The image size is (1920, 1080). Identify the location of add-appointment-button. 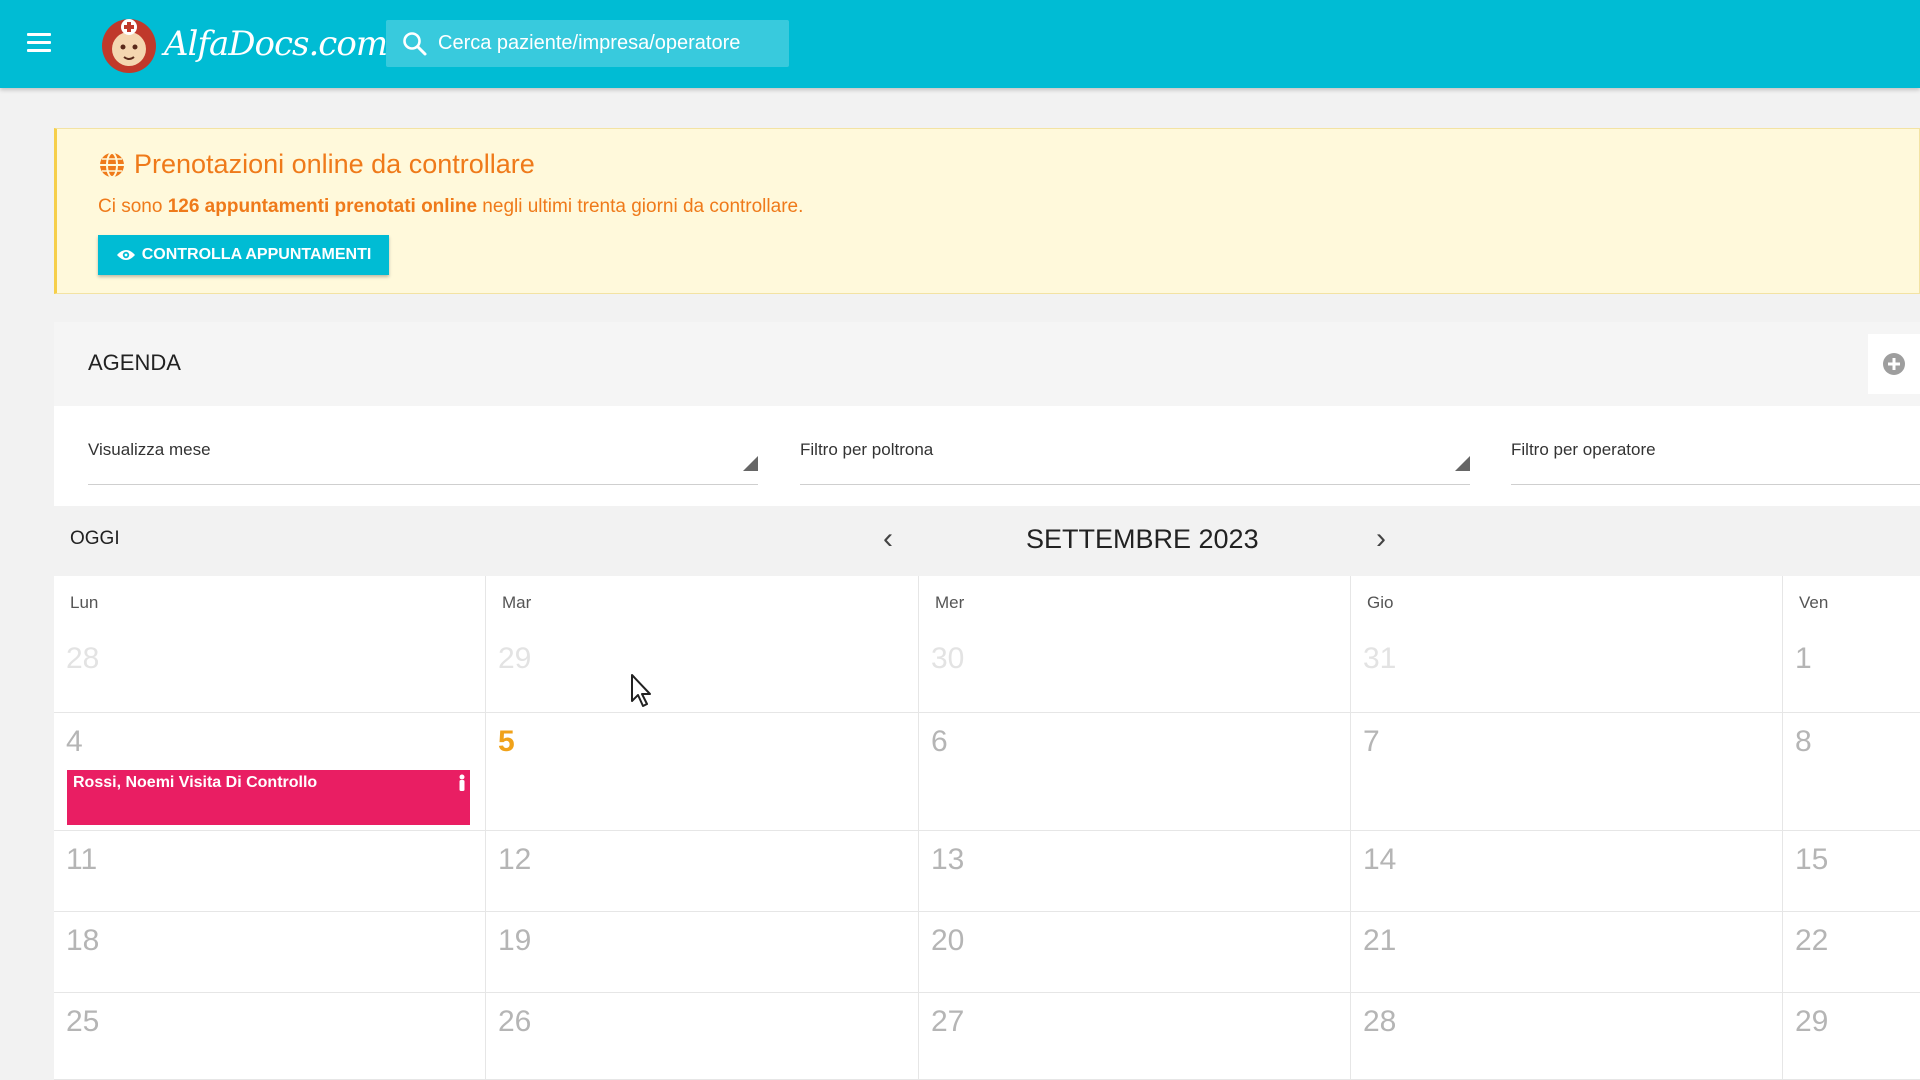
(1894, 364).